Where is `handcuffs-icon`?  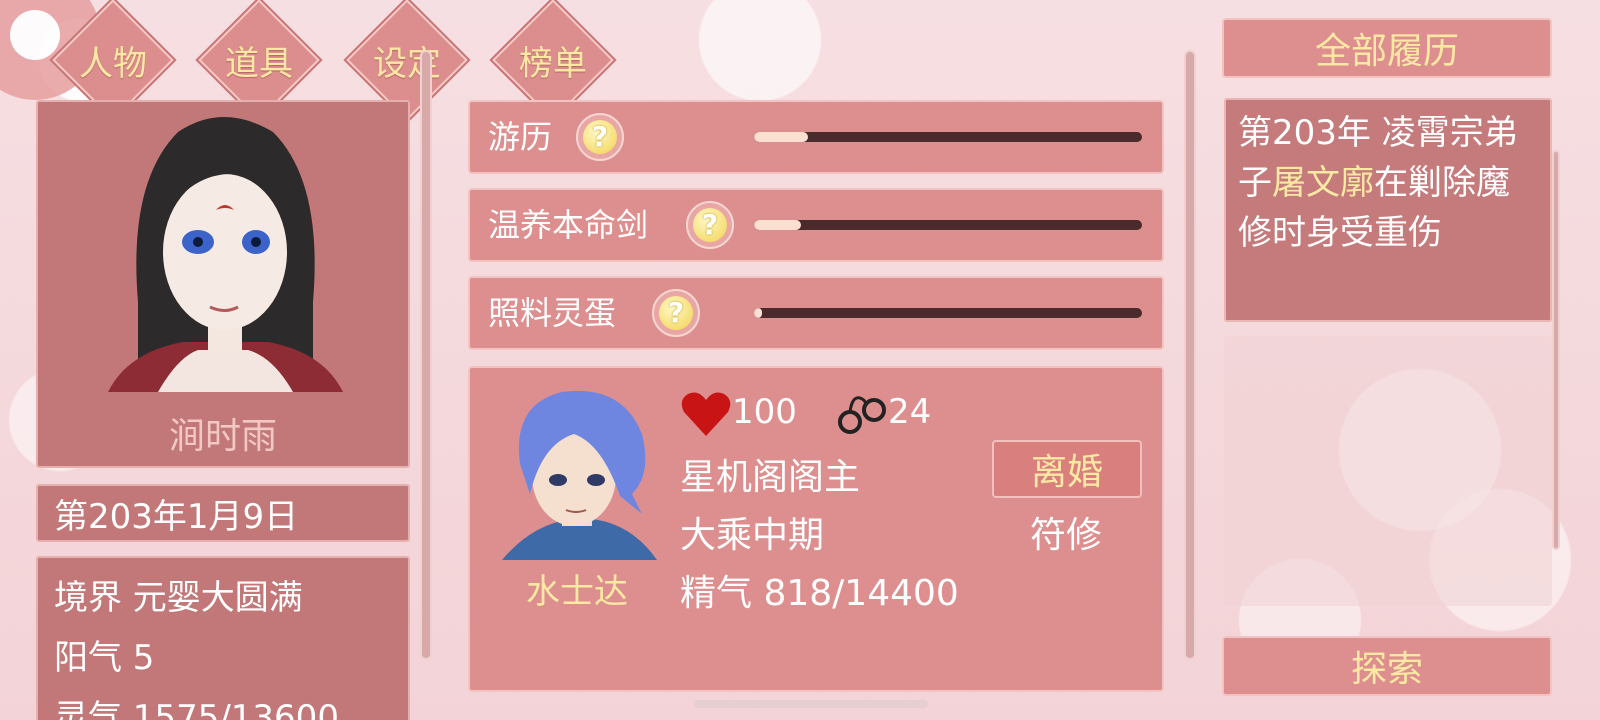 handcuffs-icon is located at coordinates (862, 415).